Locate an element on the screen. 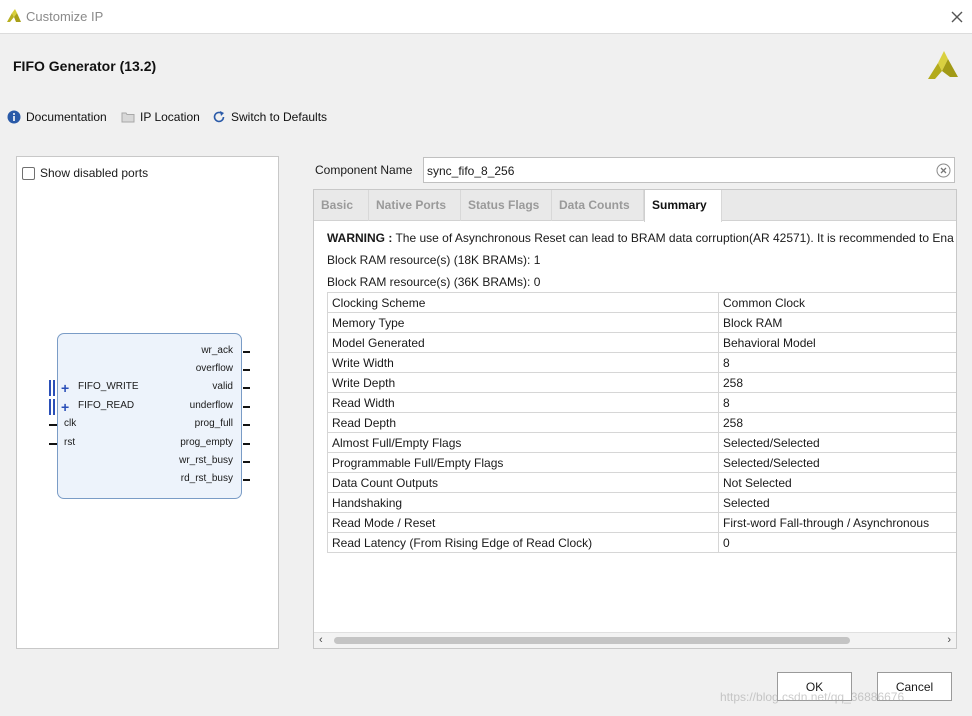 The width and height of the screenshot is (972, 716). tab-basic: Basic is located at coordinates (341, 205).